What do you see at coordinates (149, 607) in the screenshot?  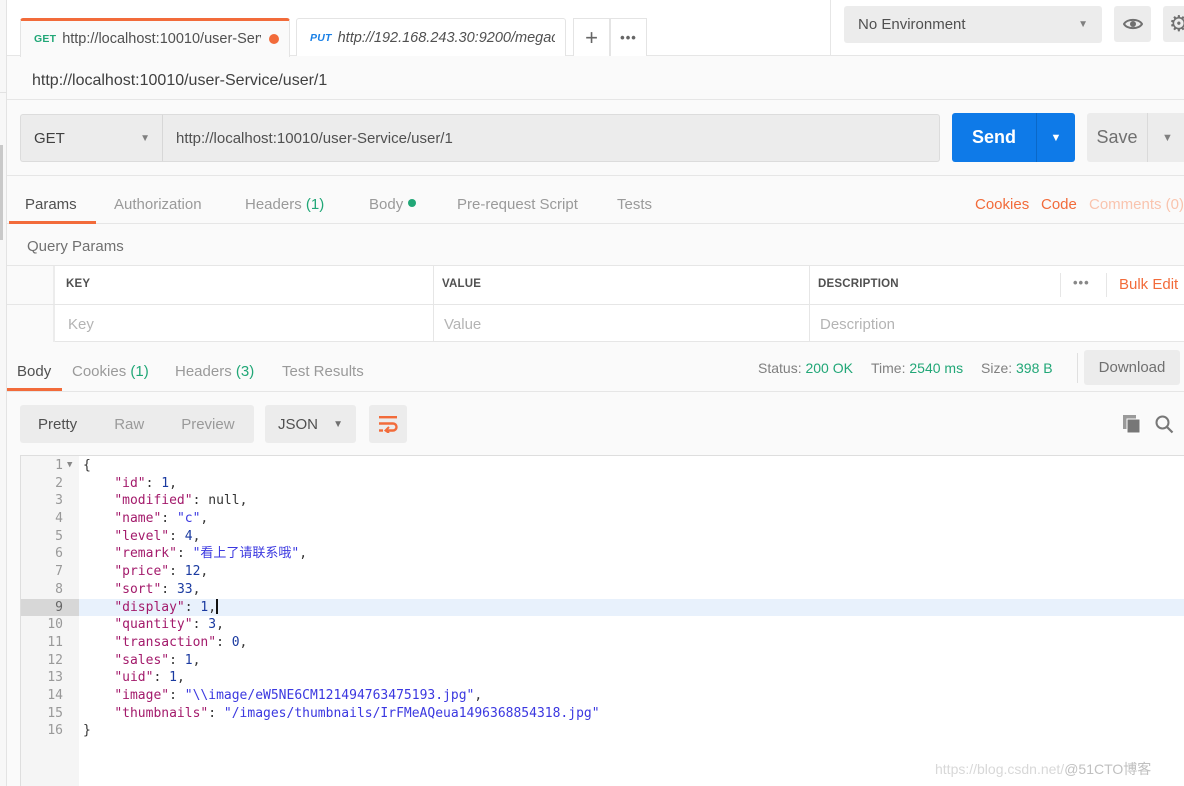 I see `json-key: "display"` at bounding box center [149, 607].